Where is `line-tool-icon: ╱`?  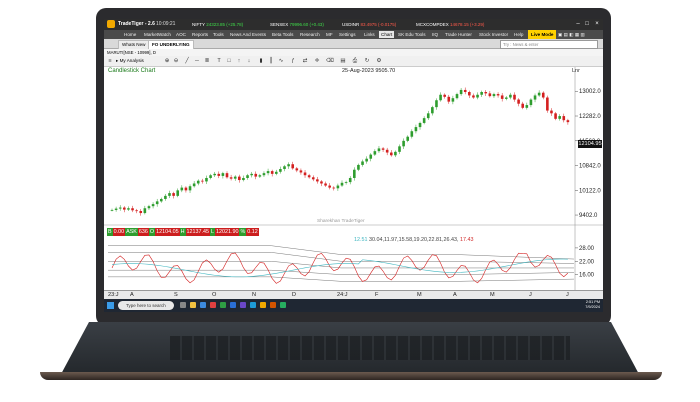
line-tool-icon: ╱ is located at coordinates (187, 61).